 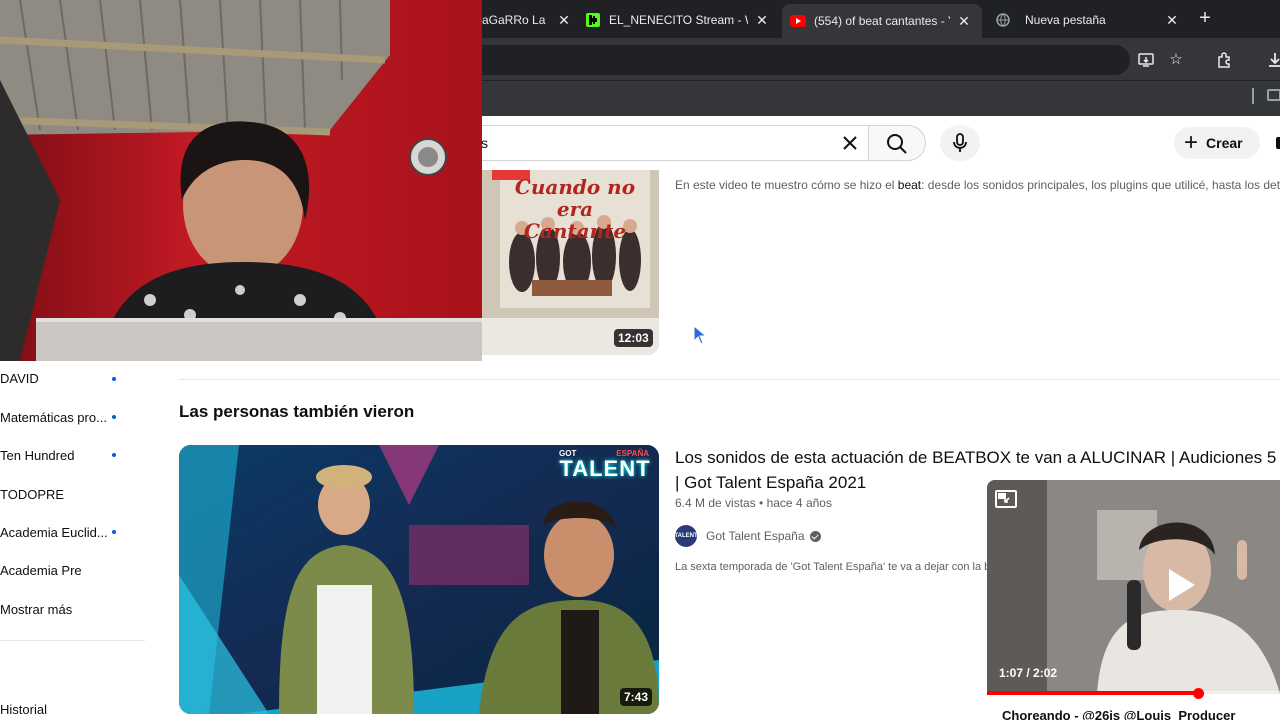 What do you see at coordinates (755, 536) in the screenshot?
I see `channel-name: Got Talent España` at bounding box center [755, 536].